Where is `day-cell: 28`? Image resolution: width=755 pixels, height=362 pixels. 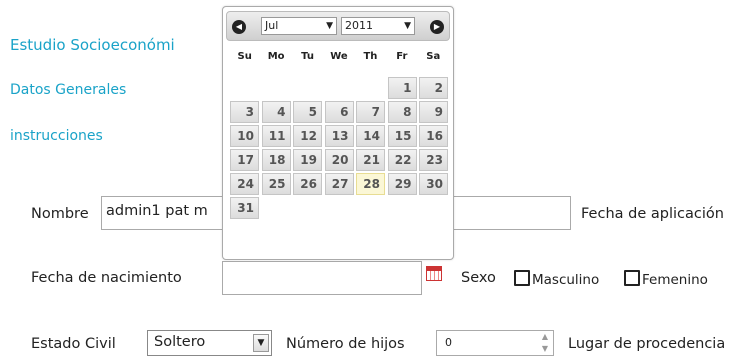 day-cell: 28 is located at coordinates (370, 184).